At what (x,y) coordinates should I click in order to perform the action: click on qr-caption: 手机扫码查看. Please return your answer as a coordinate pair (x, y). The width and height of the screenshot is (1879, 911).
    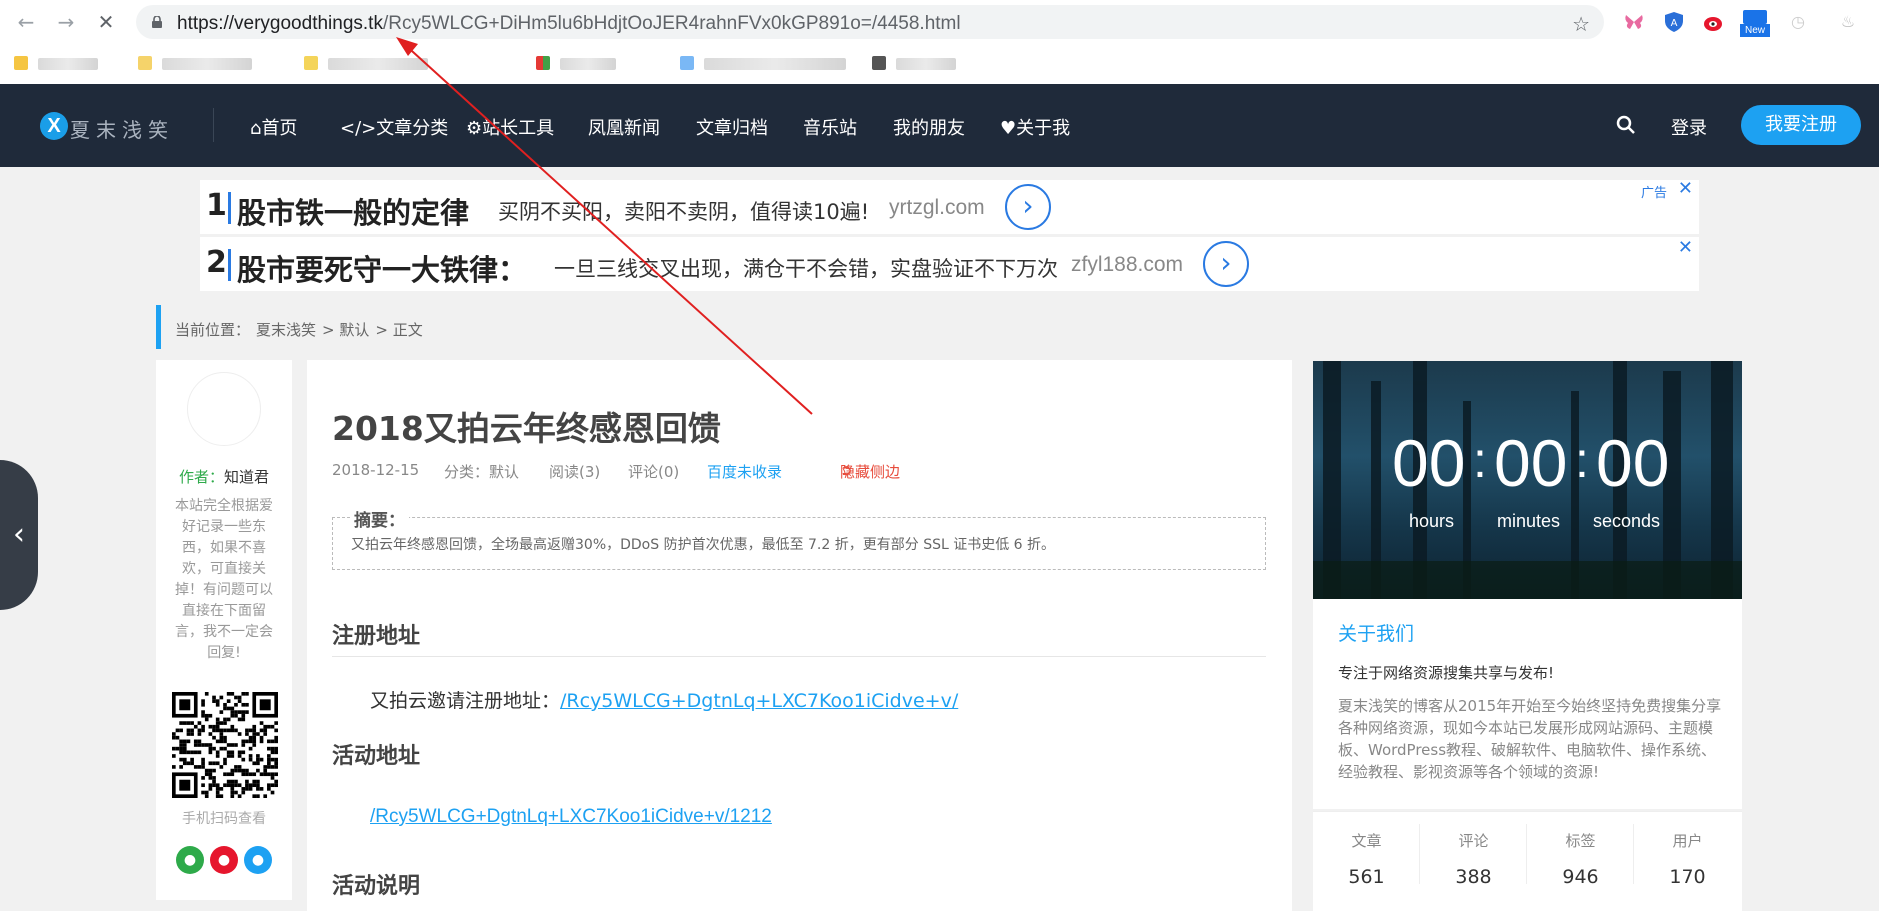
    Looking at the image, I should click on (224, 819).